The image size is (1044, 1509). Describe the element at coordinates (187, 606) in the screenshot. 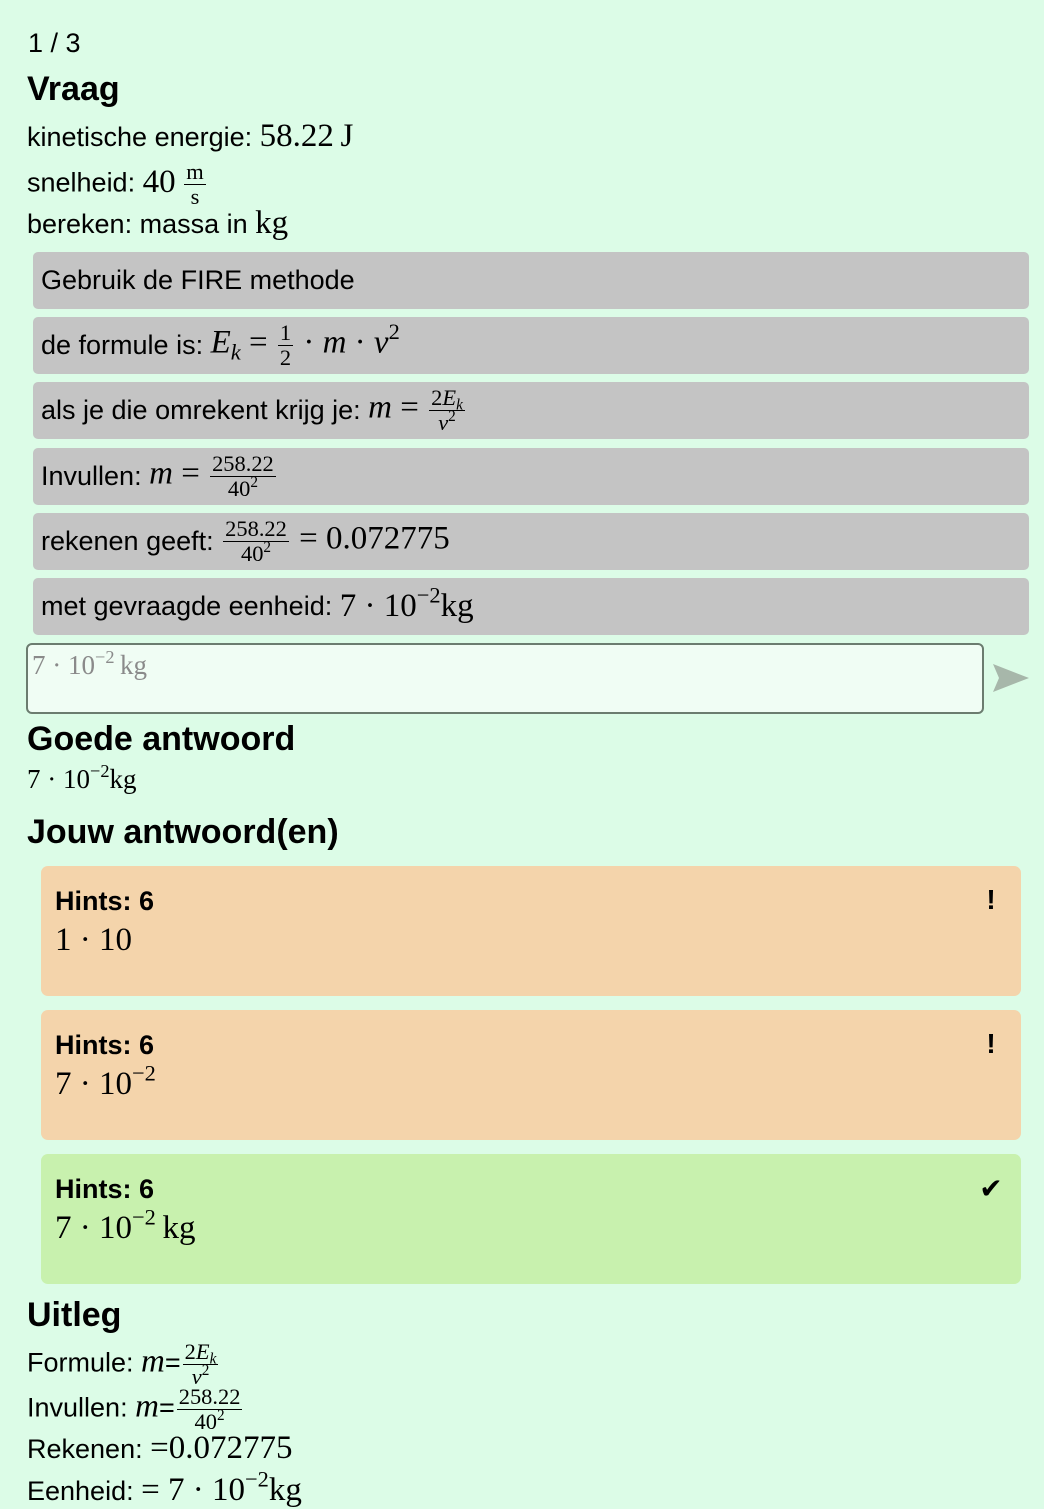

I see `hint-6-label: met gevraagde eenheid:` at that location.